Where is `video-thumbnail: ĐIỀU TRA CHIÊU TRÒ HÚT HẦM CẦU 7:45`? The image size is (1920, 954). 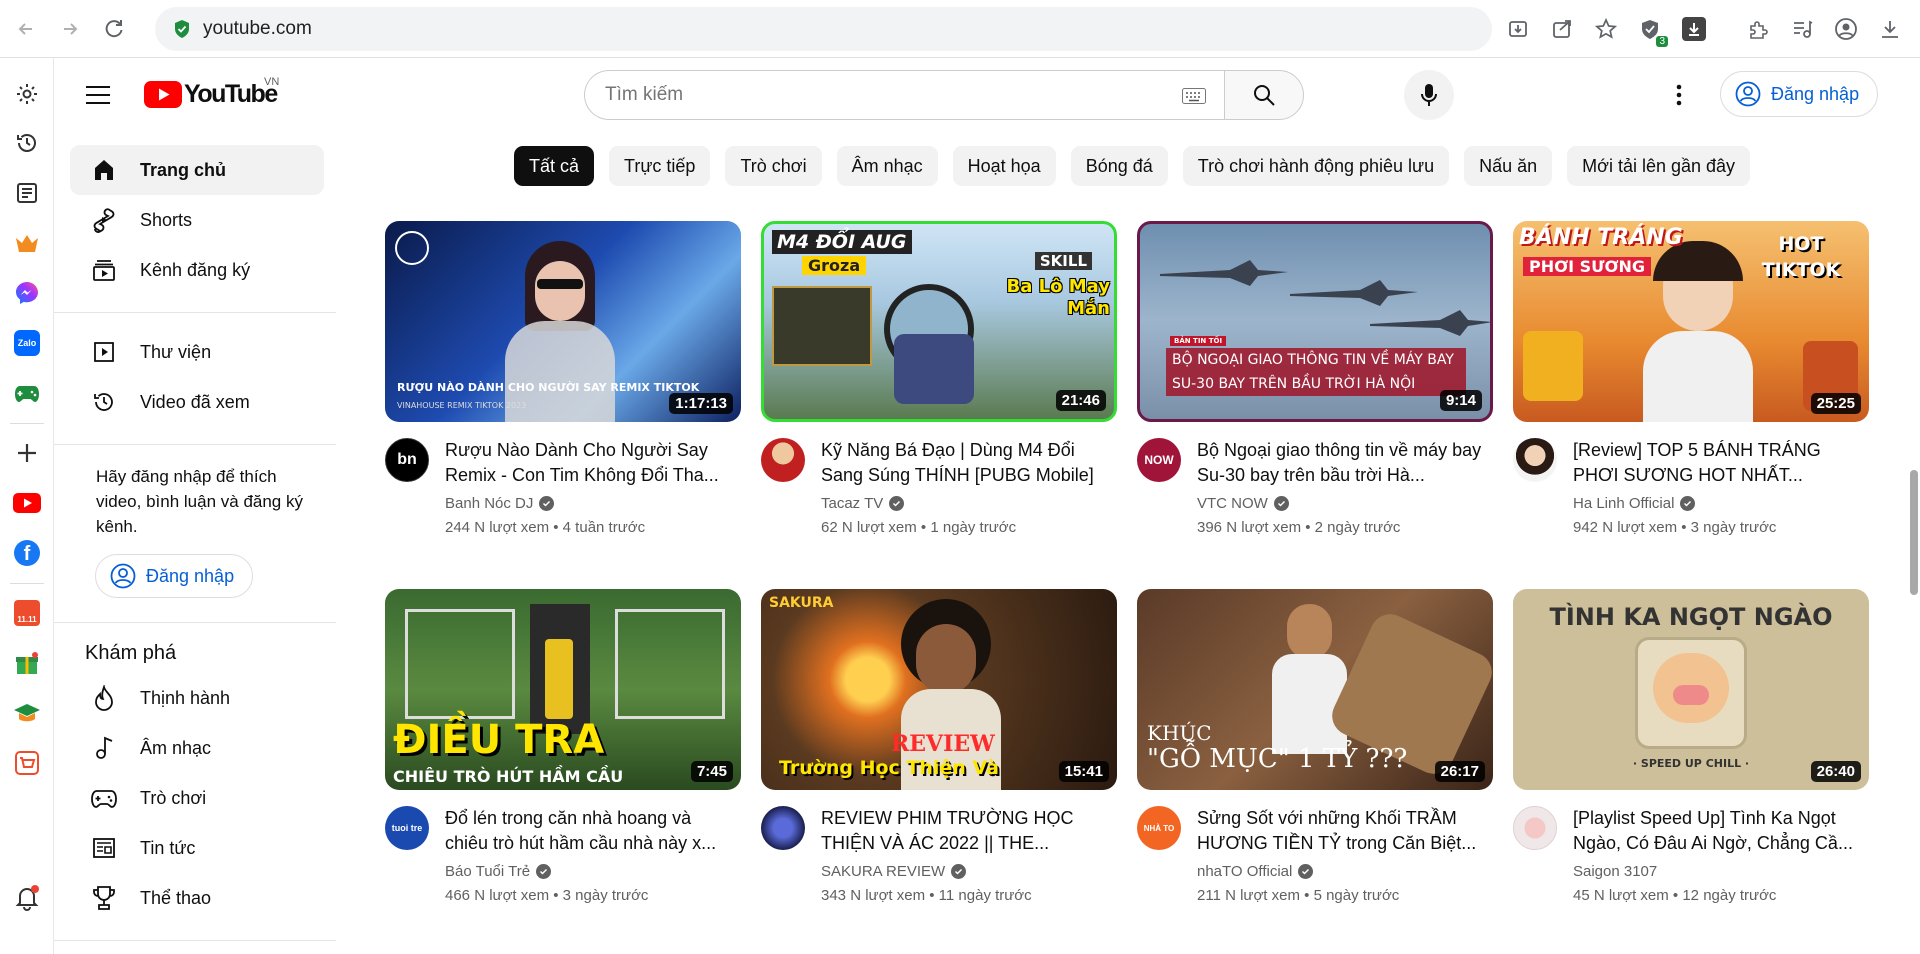 video-thumbnail: ĐIỀU TRA CHIÊU TRÒ HÚT HẦM CẦU 7:45 is located at coordinates (563, 689).